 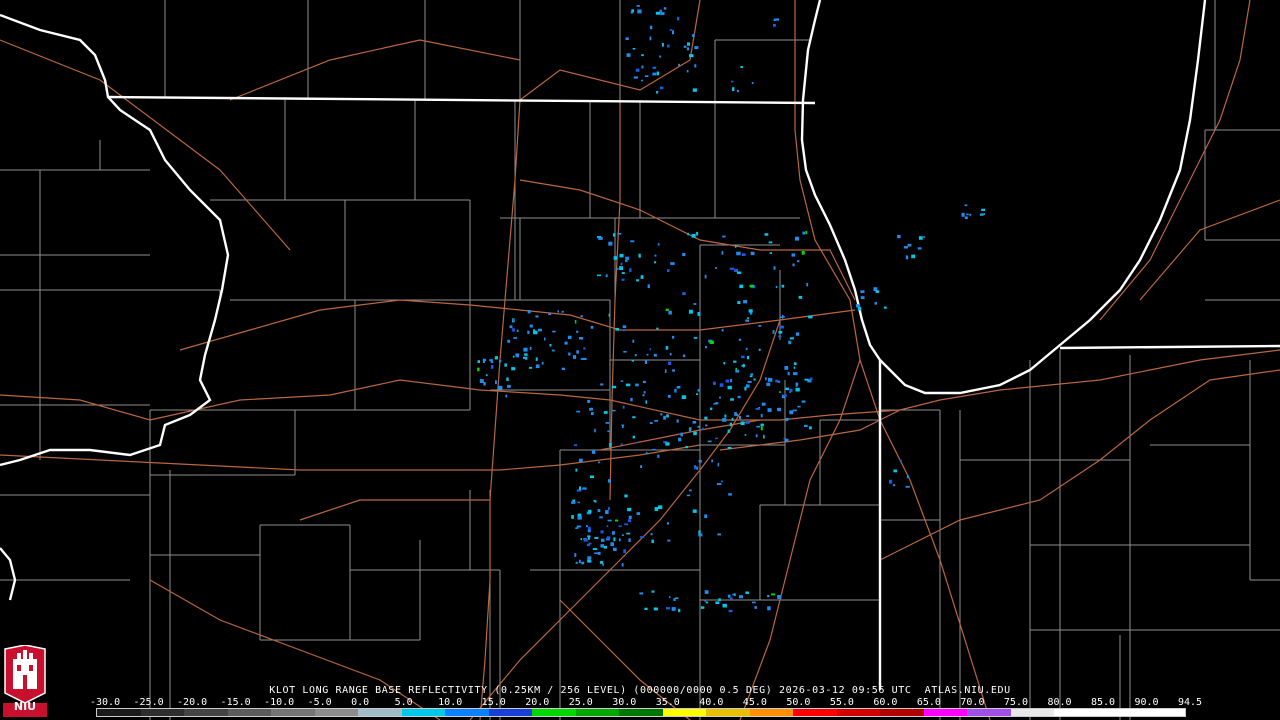 I want to click on highway-line, so click(x=625, y=519).